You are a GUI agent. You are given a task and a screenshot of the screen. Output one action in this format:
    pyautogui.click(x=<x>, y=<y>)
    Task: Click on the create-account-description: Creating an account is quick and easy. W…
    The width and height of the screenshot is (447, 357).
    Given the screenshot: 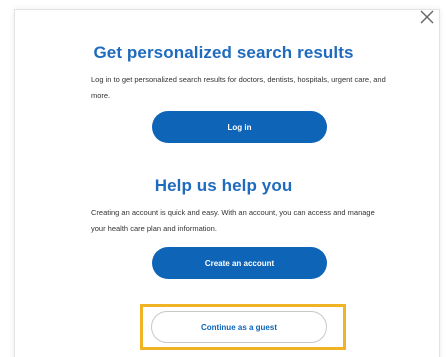 What is the action you would take?
    pyautogui.click(x=233, y=220)
    